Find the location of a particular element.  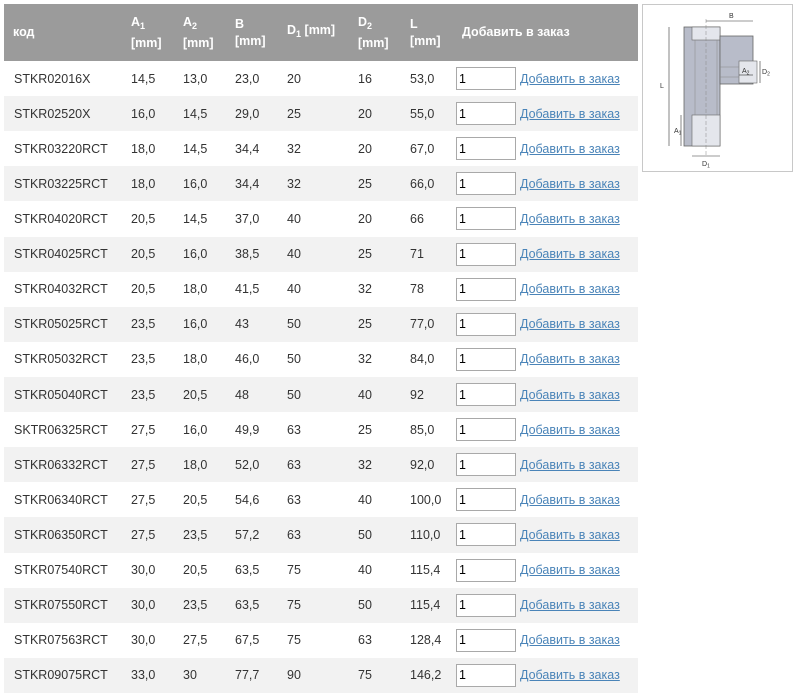

header-b: B [mm] is located at coordinates (251, 32).